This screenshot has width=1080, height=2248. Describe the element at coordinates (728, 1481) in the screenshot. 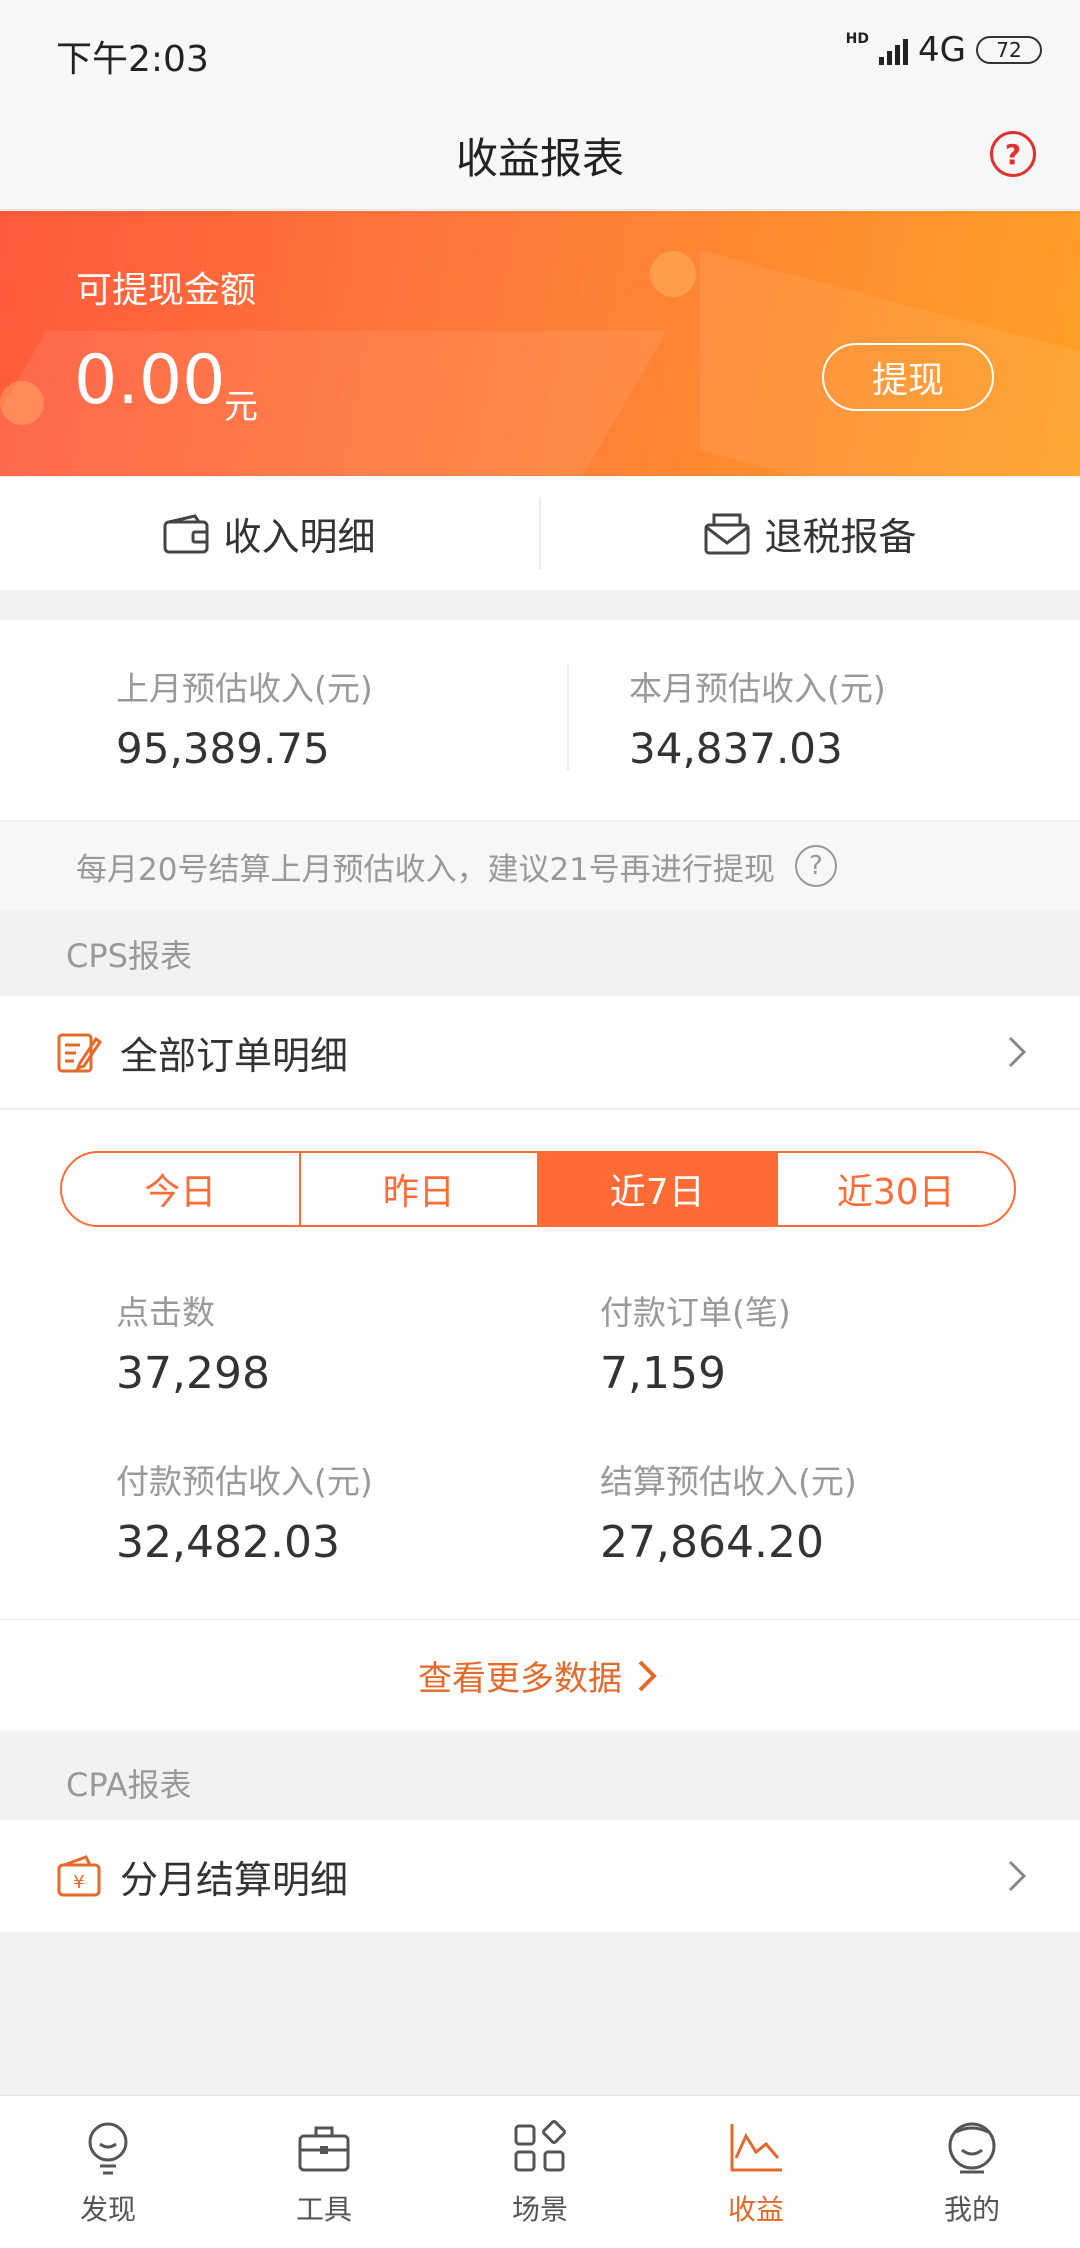

I see `stat-label: 结算预估收入(元)` at that location.